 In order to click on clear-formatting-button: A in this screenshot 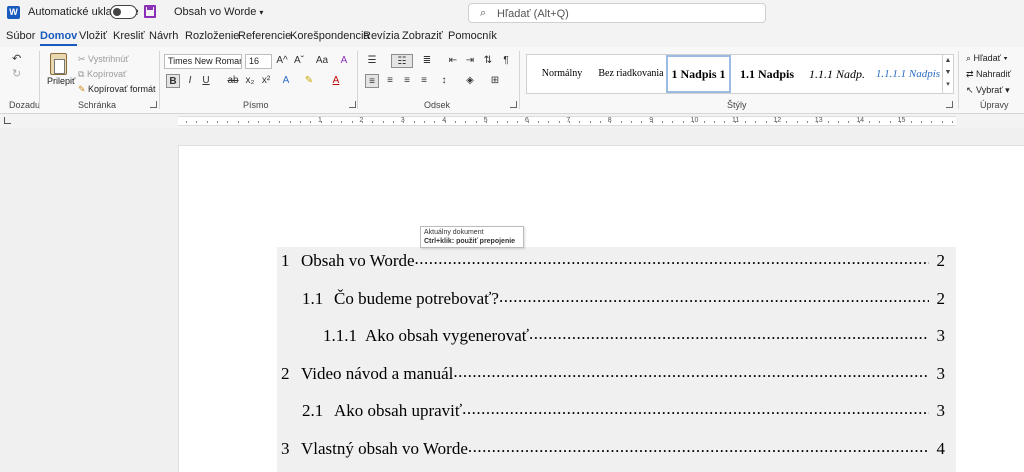, I will do `click(344, 61)`.